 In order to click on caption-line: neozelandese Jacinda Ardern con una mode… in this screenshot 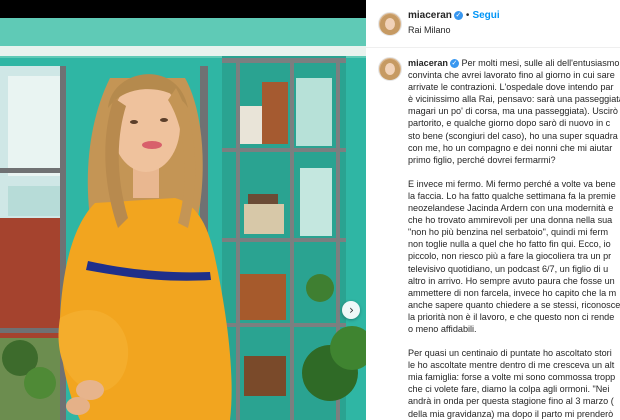, I will do `click(511, 208)`.